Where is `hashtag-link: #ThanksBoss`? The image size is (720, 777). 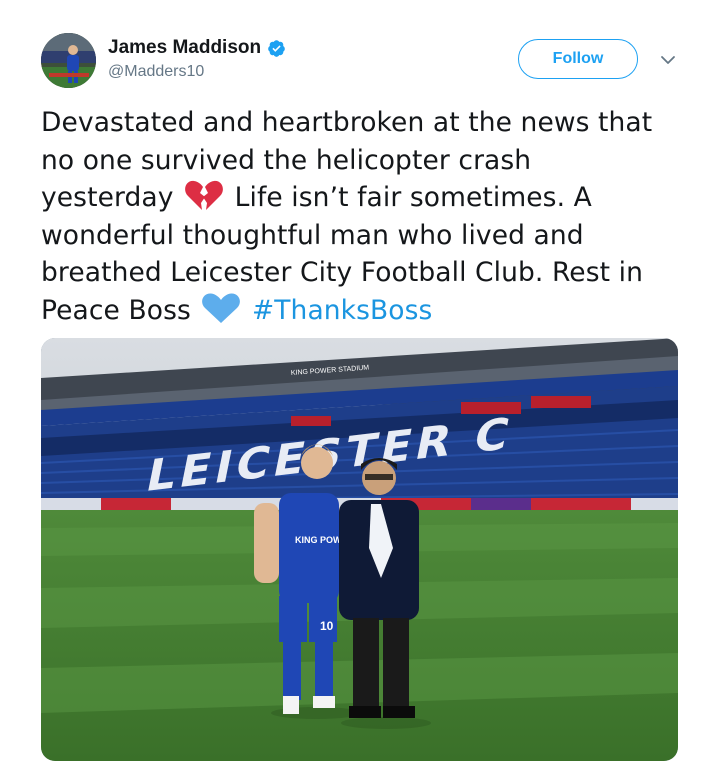 hashtag-link: #ThanksBoss is located at coordinates (342, 310).